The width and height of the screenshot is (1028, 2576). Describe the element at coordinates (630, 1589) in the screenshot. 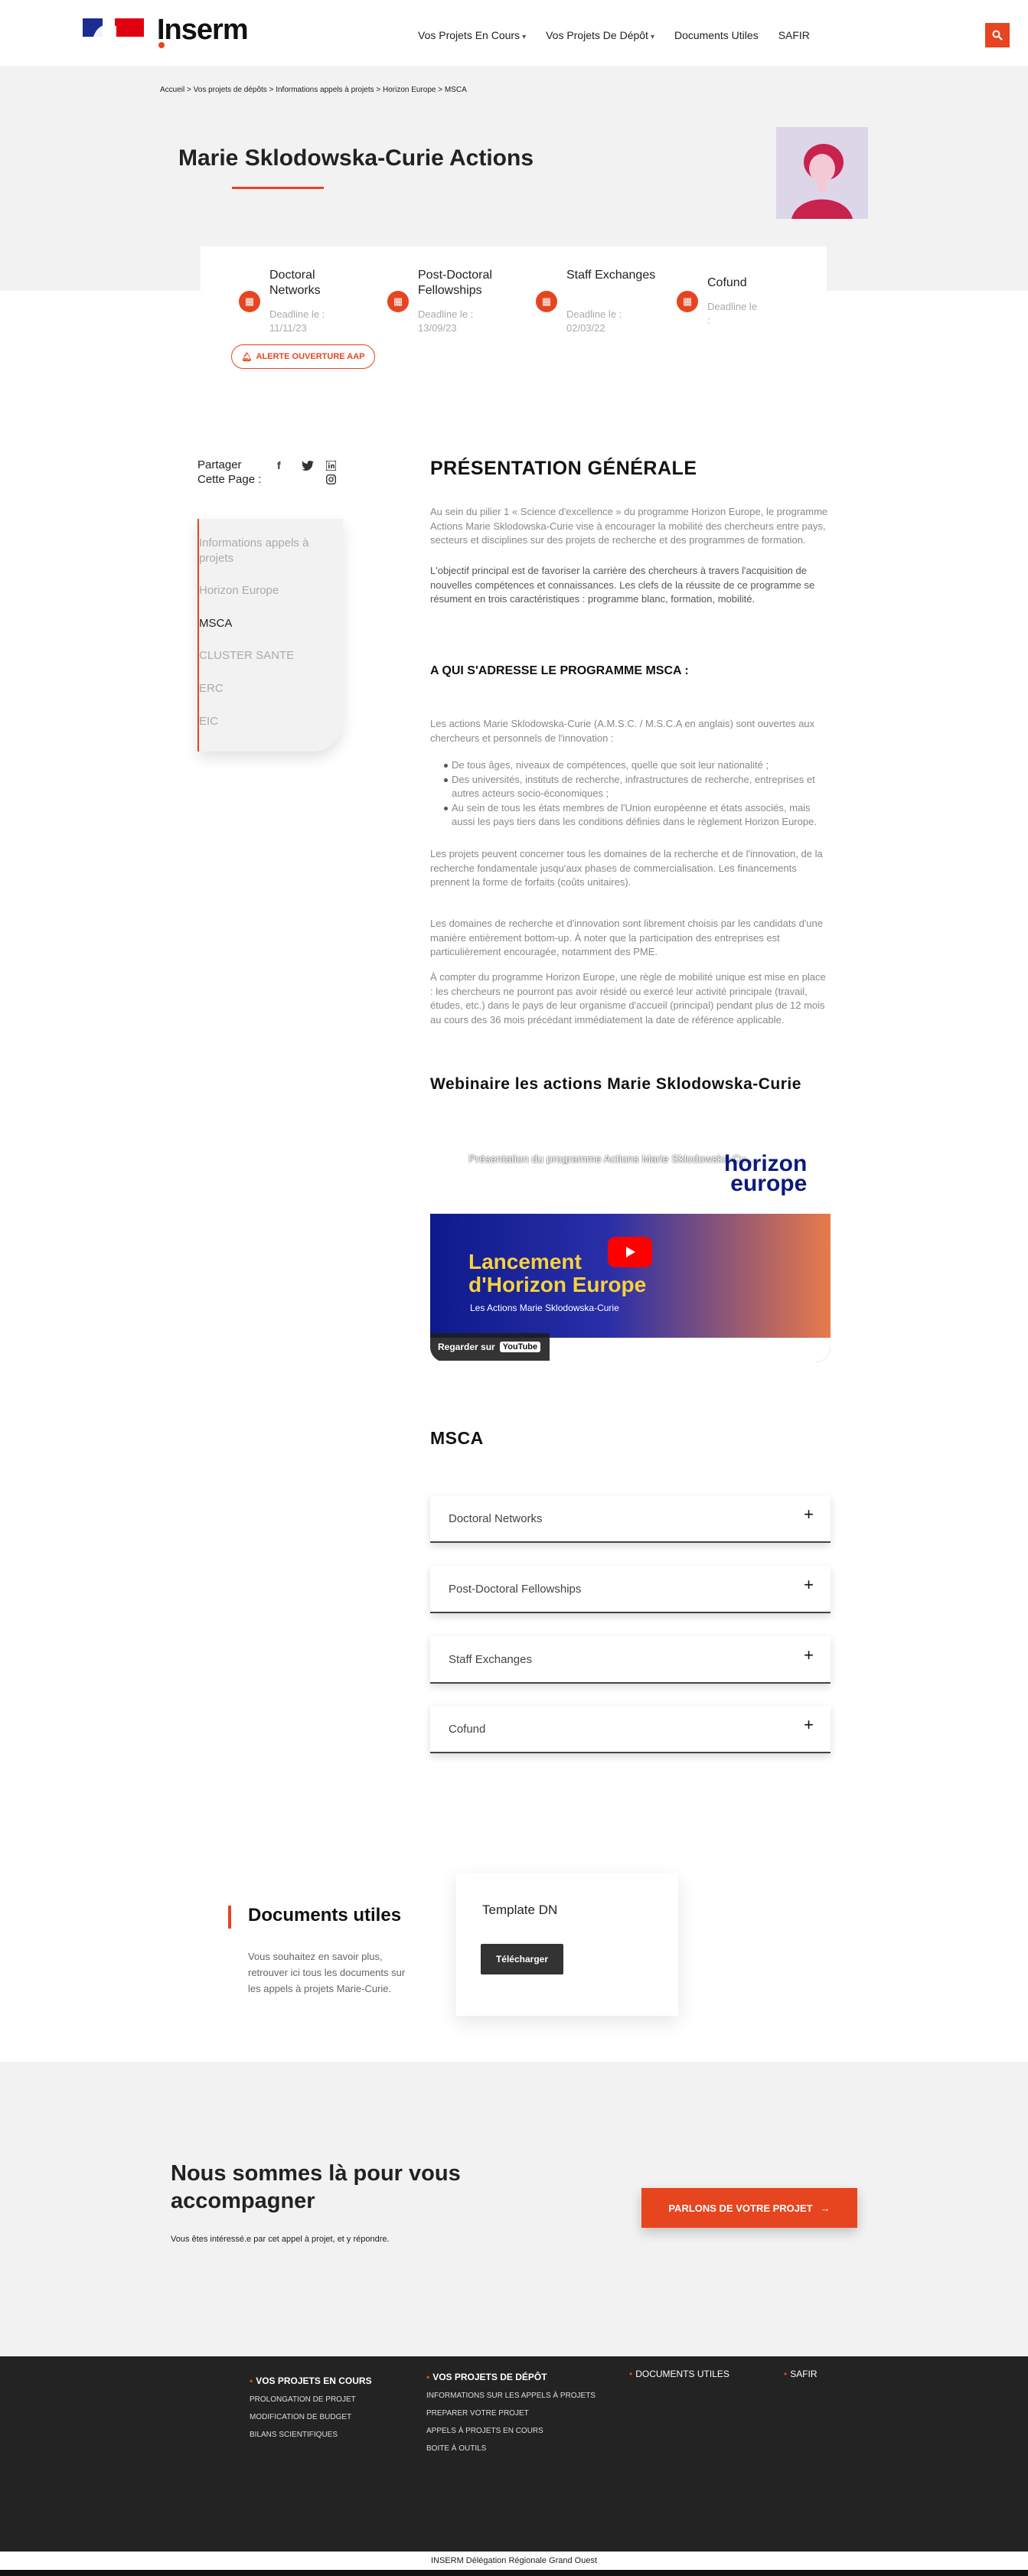

I see `accordion-post-doctoral: Post-Doctoral Fellowships +` at that location.